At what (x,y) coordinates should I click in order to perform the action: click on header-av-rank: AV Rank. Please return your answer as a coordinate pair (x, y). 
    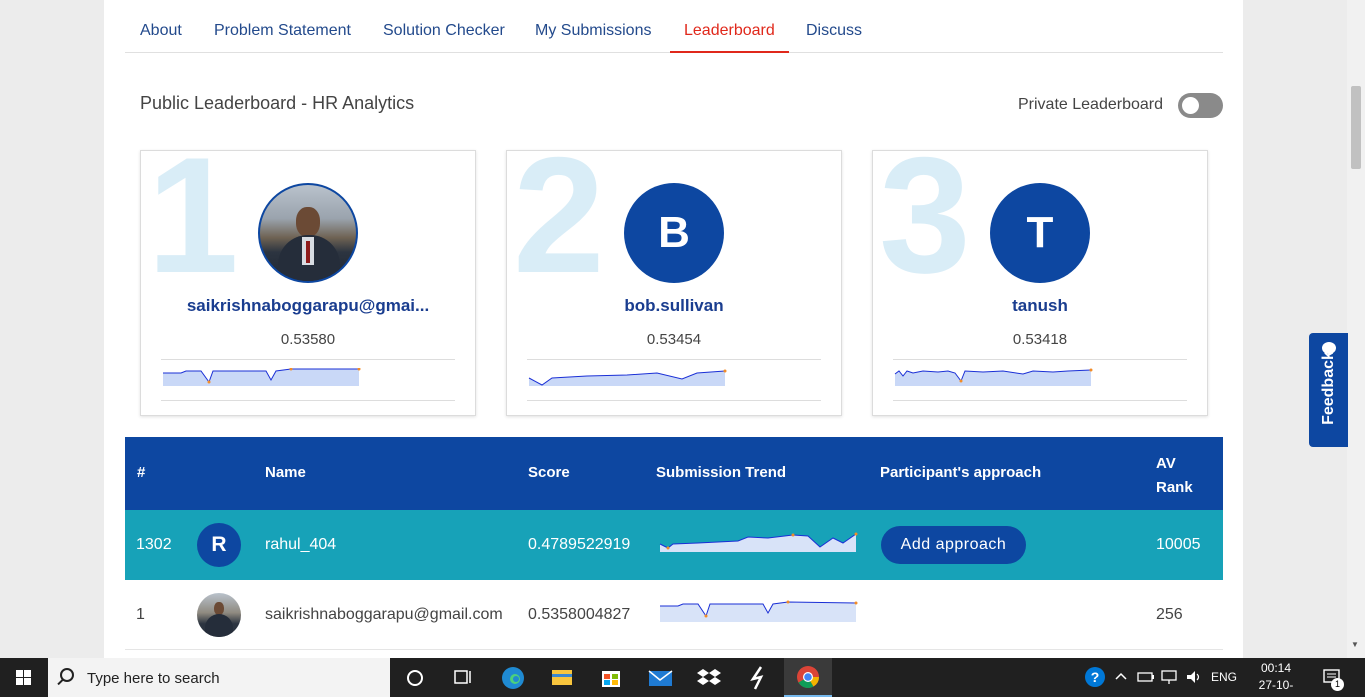
    Looking at the image, I should click on (1174, 475).